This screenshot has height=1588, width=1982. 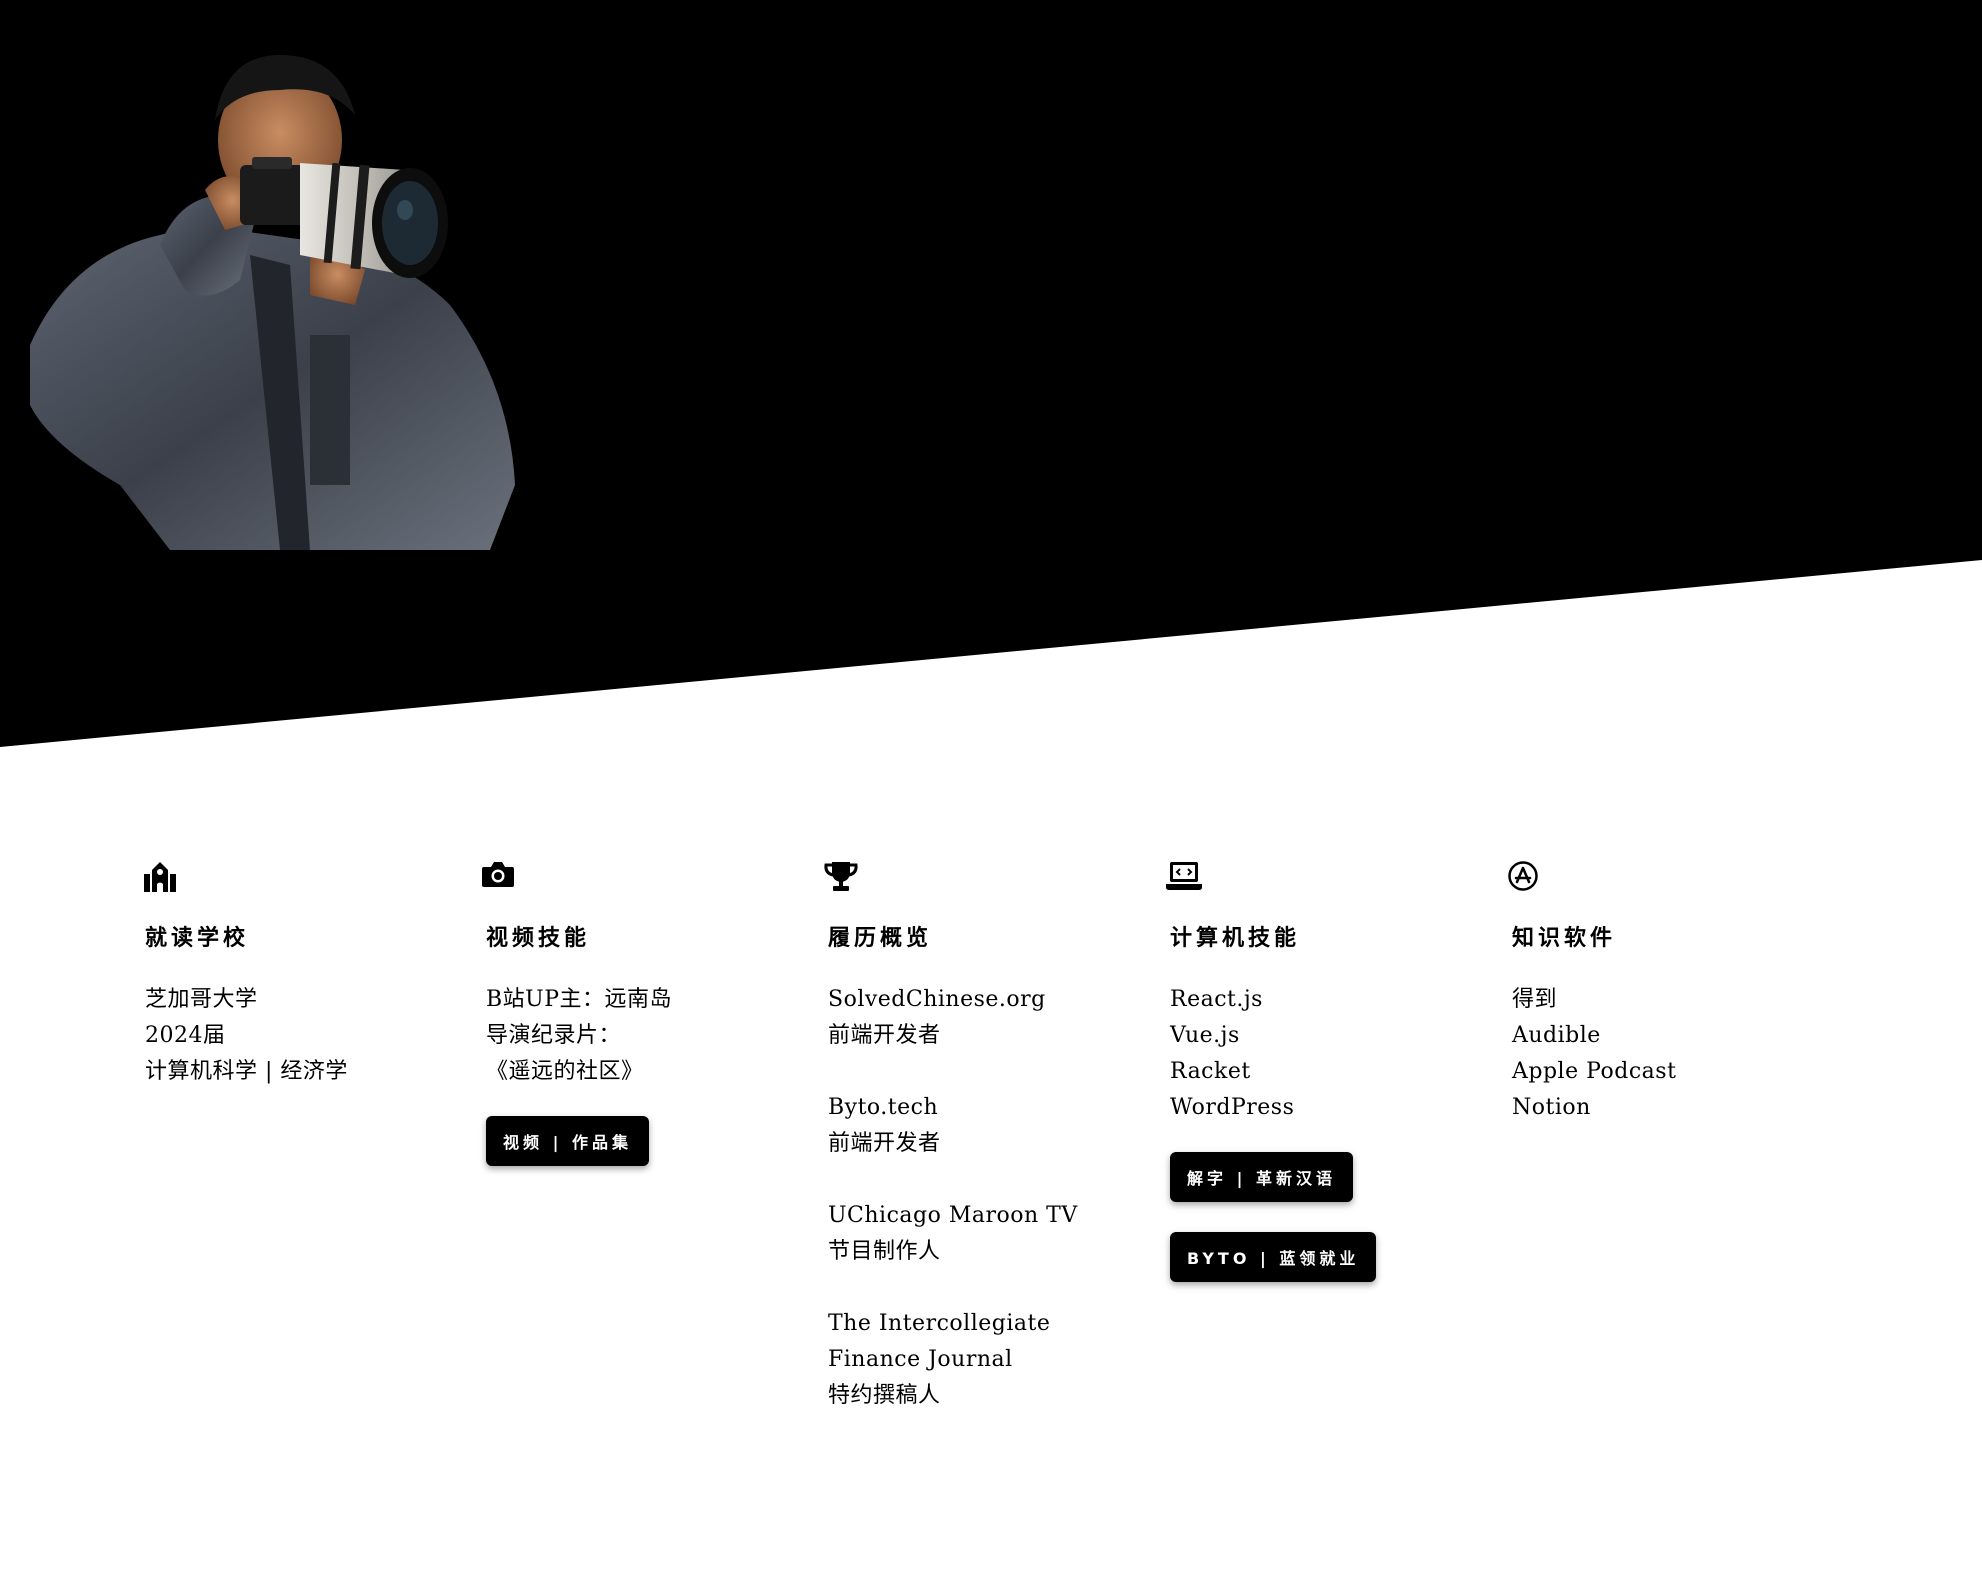 What do you see at coordinates (884, 1395) in the screenshot?
I see `entry-role: 特约撰稿人` at bounding box center [884, 1395].